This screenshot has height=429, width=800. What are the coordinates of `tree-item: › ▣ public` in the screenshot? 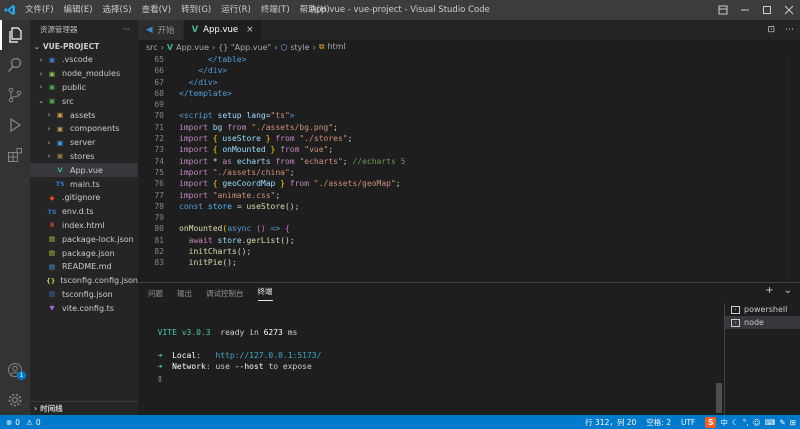 It's located at (84, 88).